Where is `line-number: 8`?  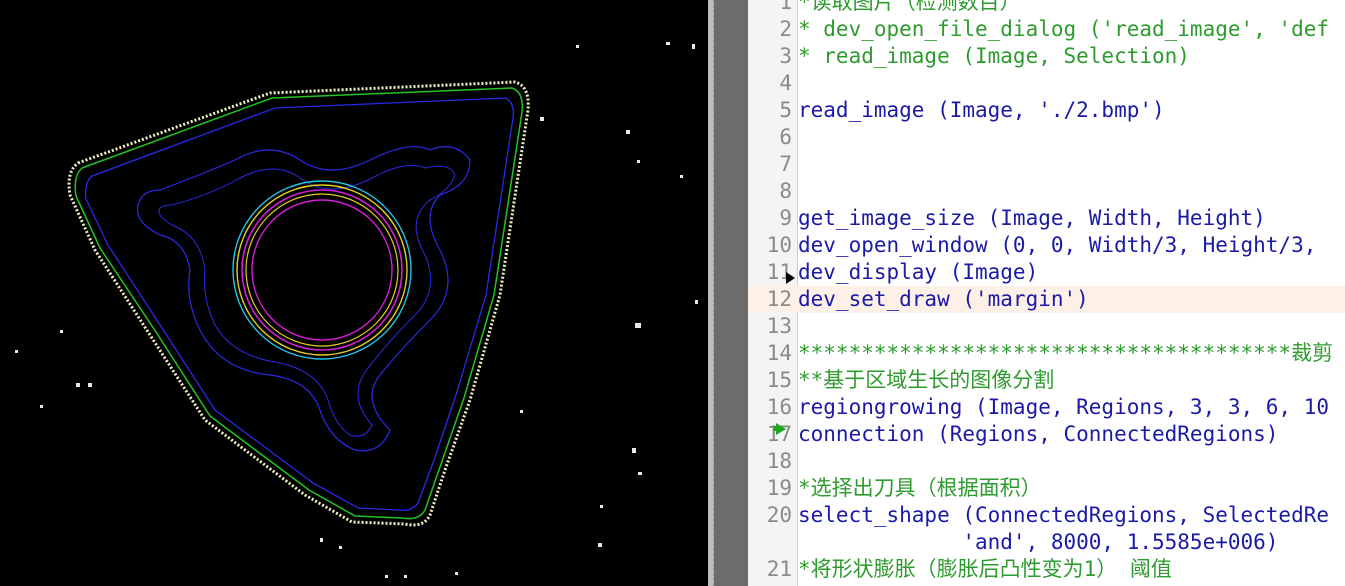
line-number: 8 is located at coordinates (785, 191).